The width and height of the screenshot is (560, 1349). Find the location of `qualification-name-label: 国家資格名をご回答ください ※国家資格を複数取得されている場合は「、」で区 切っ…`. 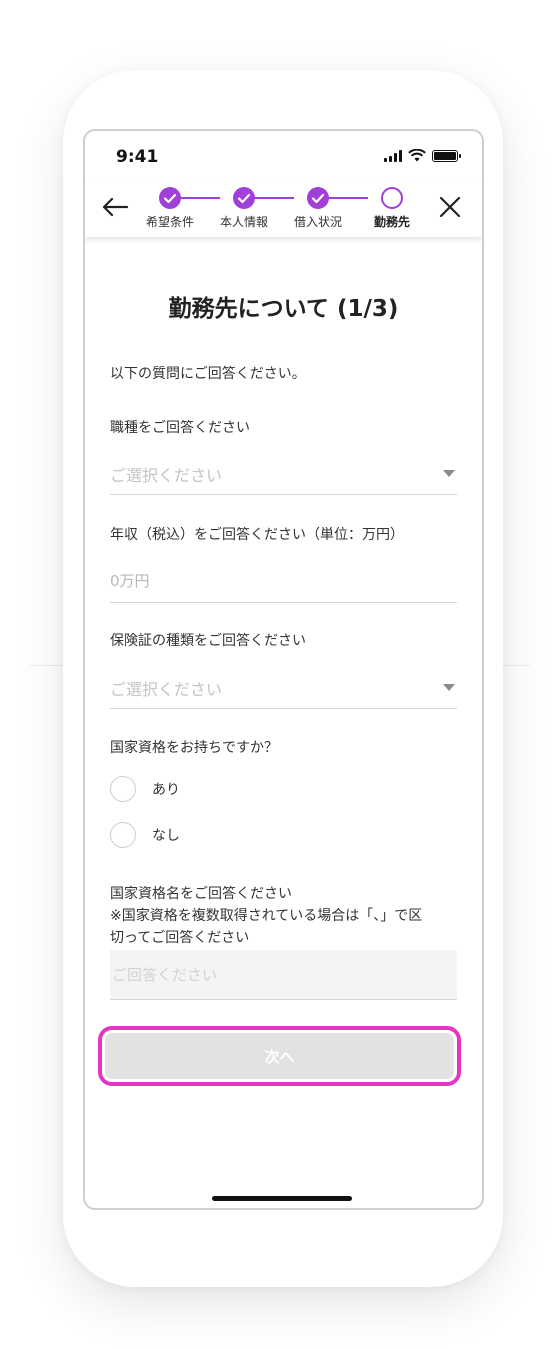

qualification-name-label: 国家資格名をご回答ください ※国家資格を複数取得されている場合は「、」で区 切っ… is located at coordinates (285, 916).